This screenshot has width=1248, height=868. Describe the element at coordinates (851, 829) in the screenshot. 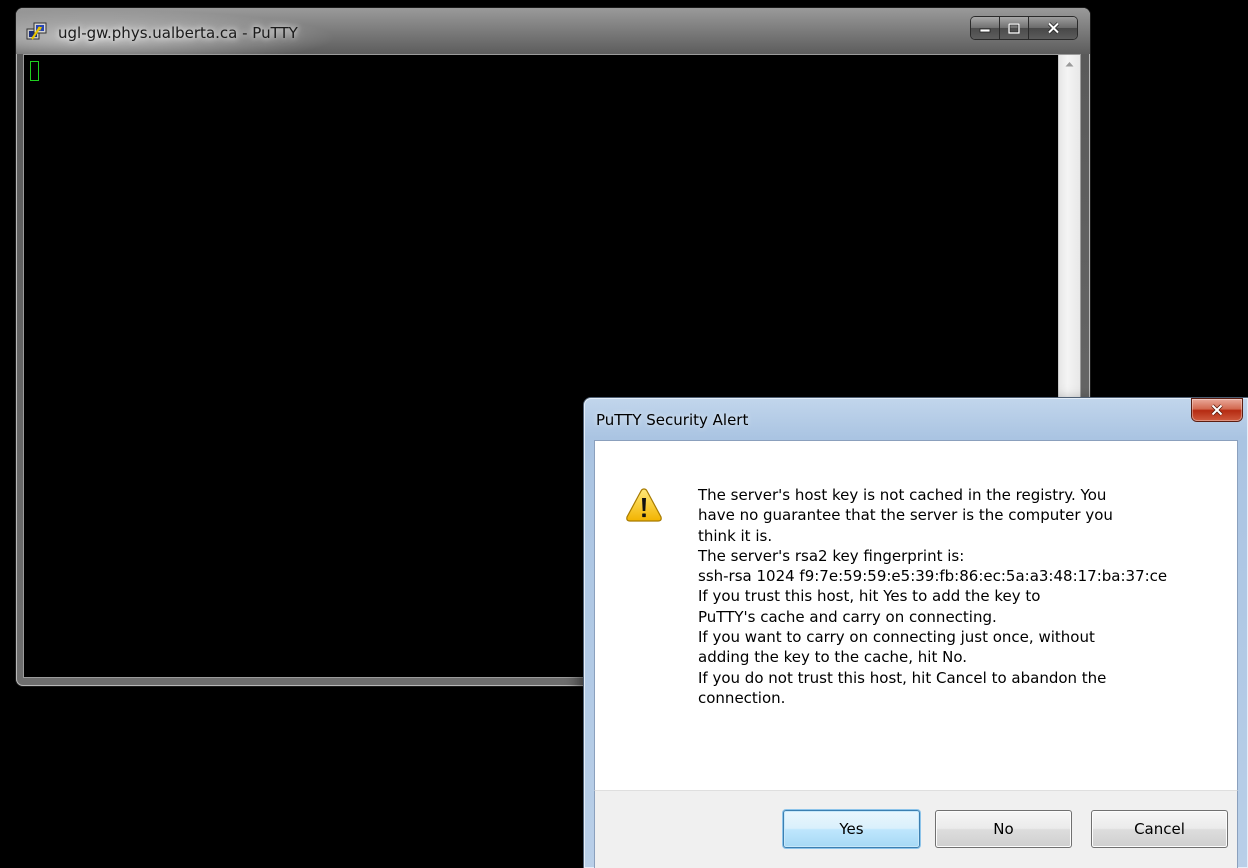

I see `yes-button: Yes` at that location.